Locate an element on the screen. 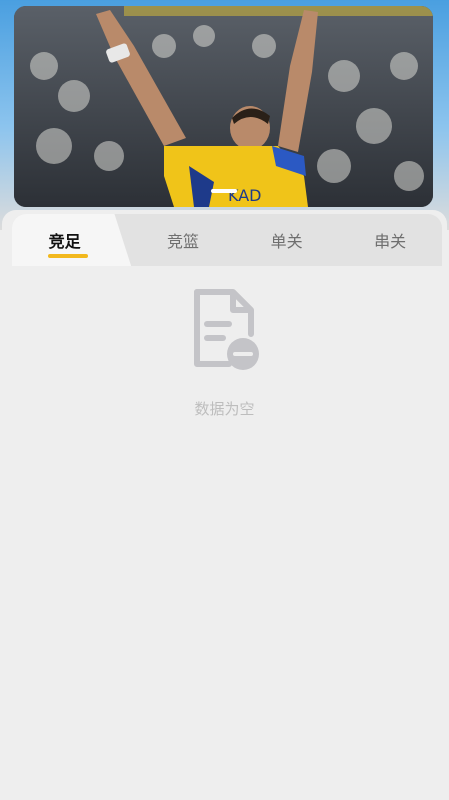  tab-label: 竞篮 is located at coordinates (182, 241).